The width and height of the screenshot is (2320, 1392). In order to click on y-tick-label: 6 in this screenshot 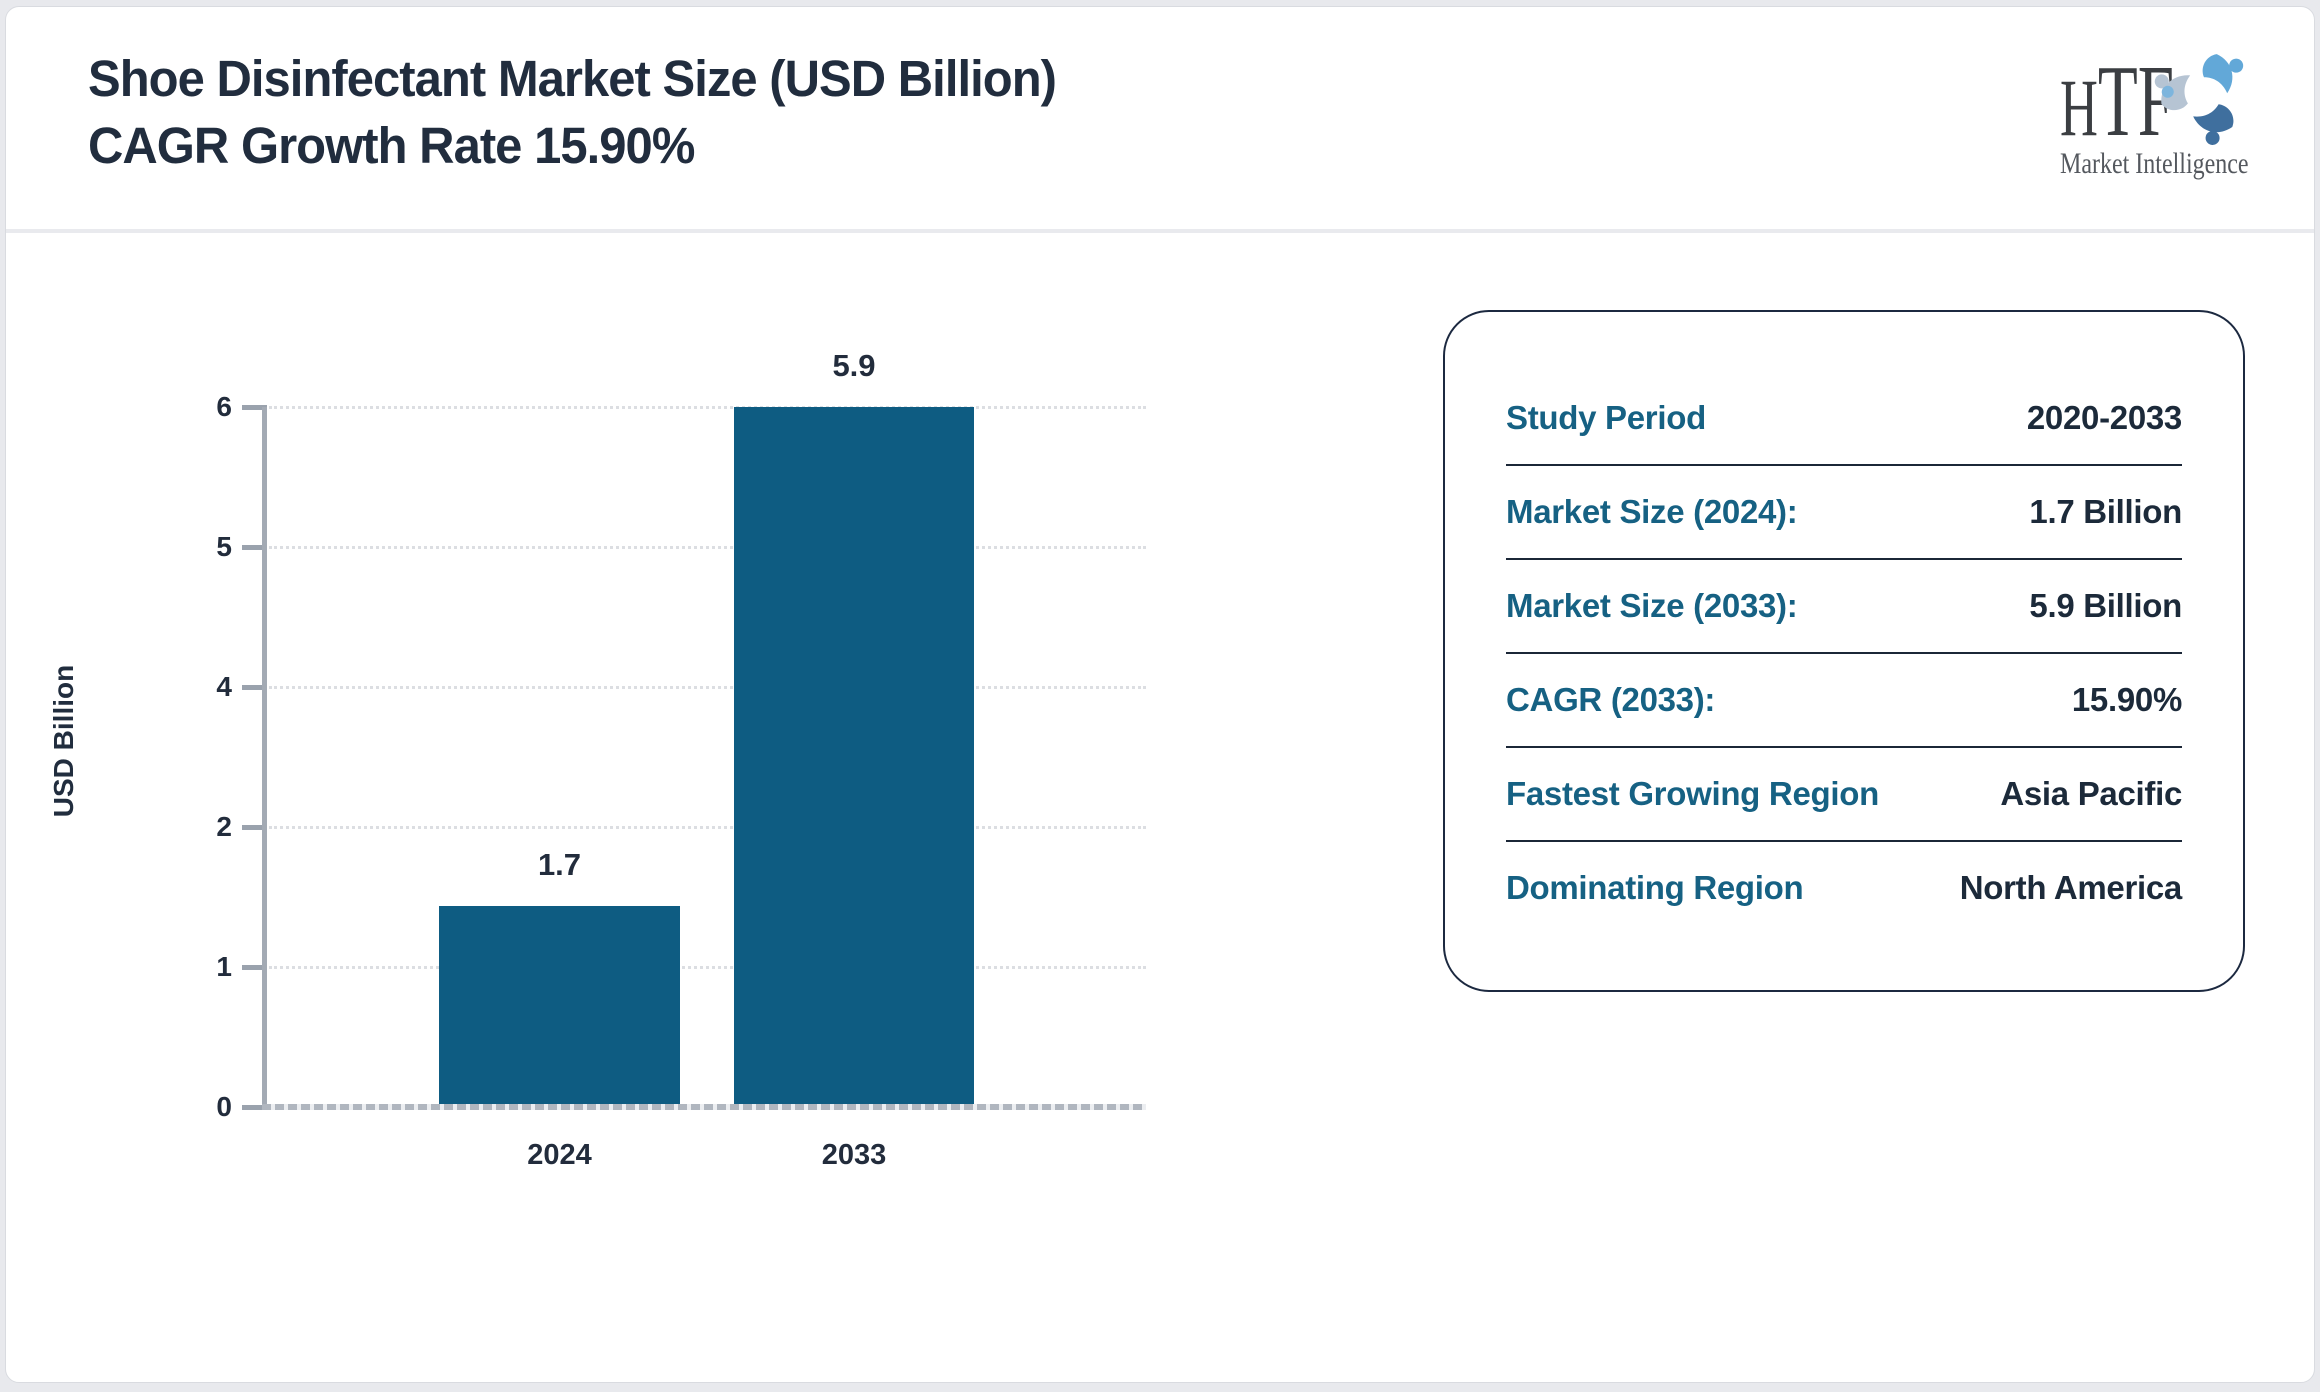, I will do `click(224, 406)`.